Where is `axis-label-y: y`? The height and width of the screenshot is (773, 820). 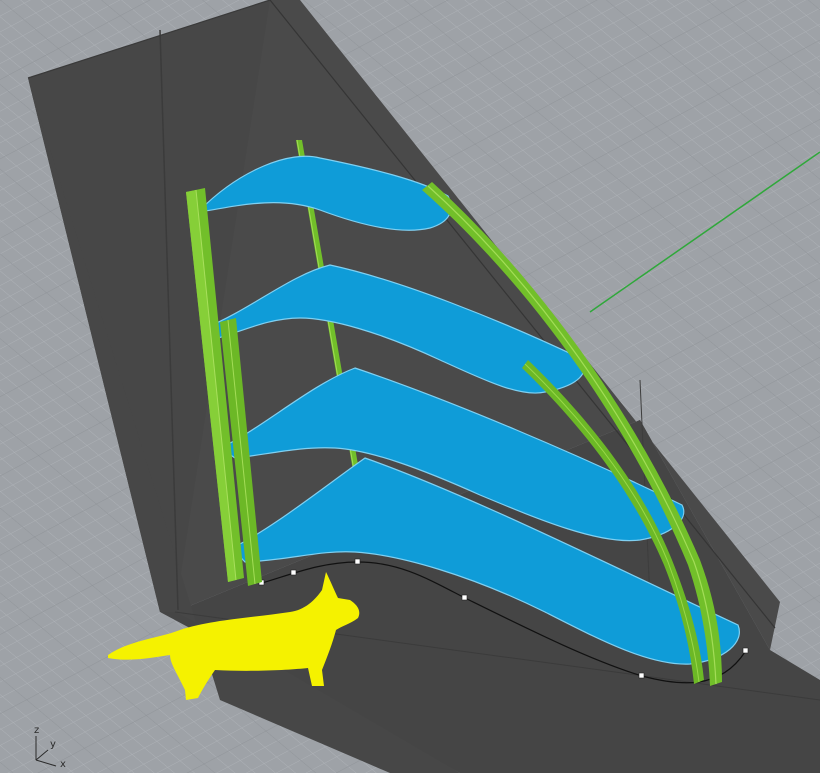
axis-label-y: y is located at coordinates (53, 744).